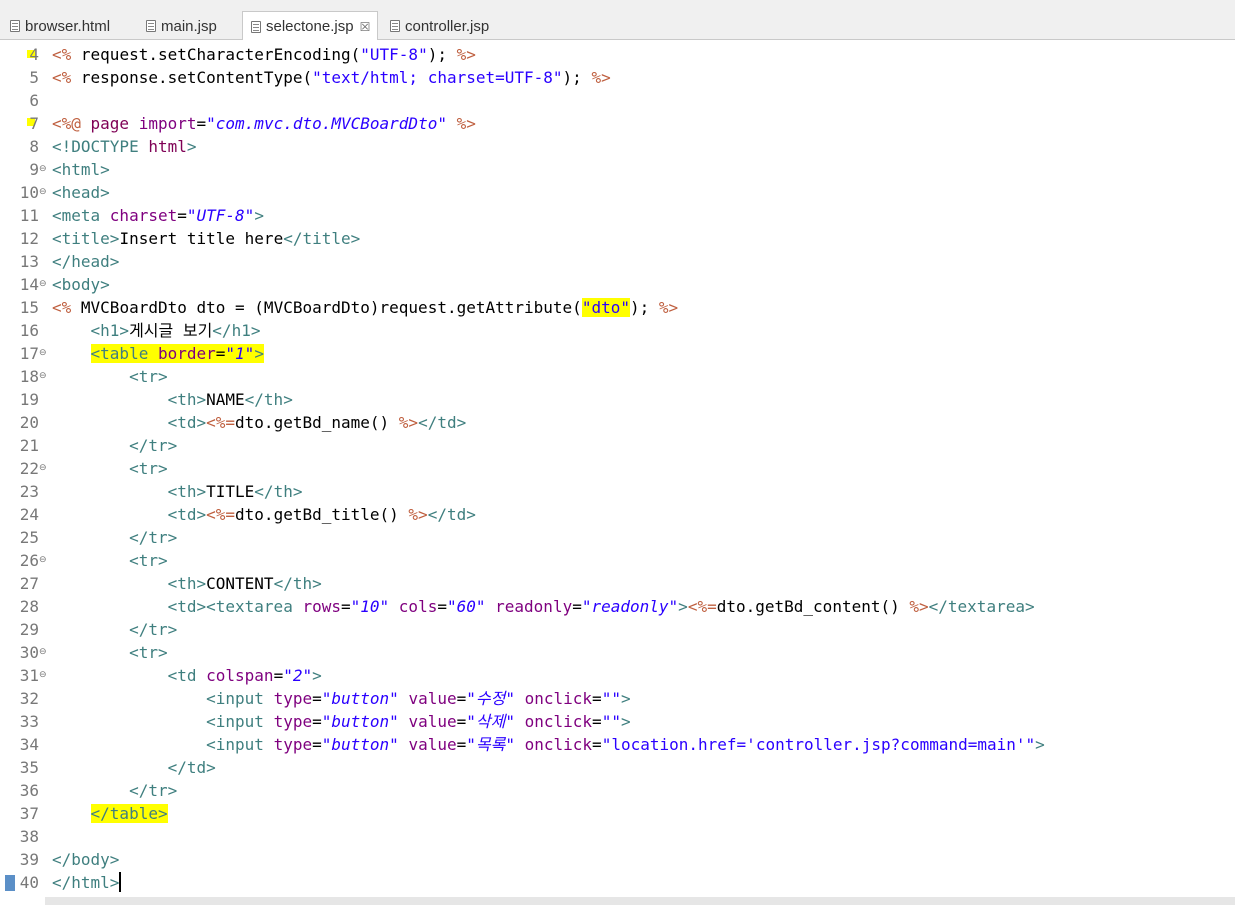 The height and width of the screenshot is (905, 1235). Describe the element at coordinates (617, 537) in the screenshot. I see `code-line: 25 </tr>` at that location.